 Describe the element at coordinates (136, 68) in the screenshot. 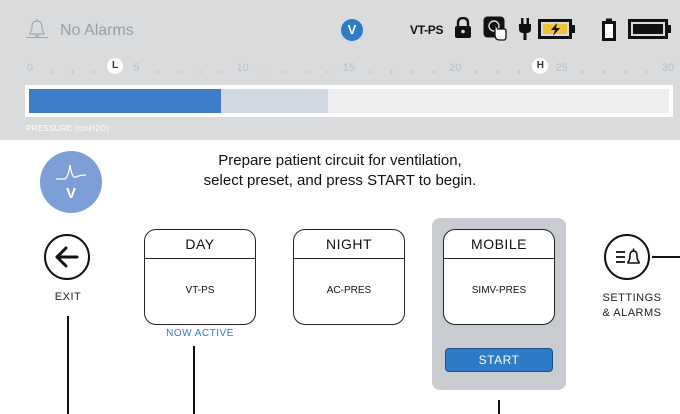

I see `scale-tick-5: 5` at that location.